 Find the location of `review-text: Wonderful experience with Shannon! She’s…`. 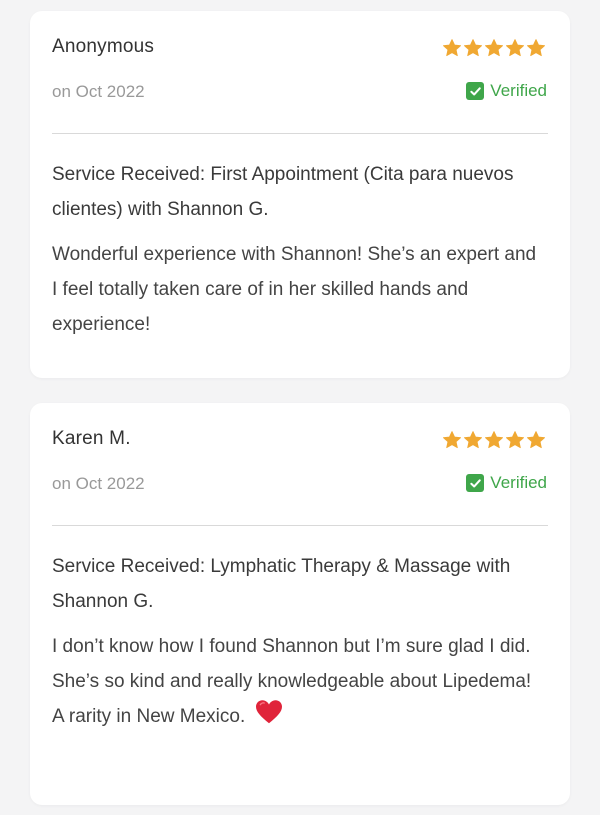

review-text: Wonderful experience with Shannon! She’s… is located at coordinates (294, 289).